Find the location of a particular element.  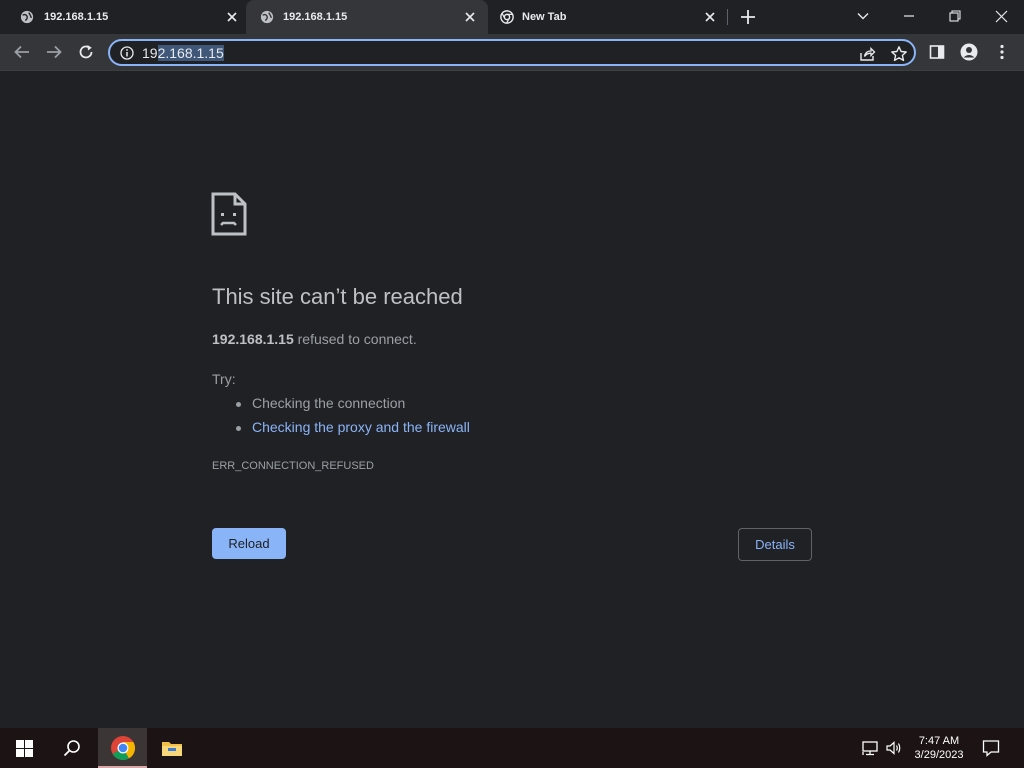

file-explorer-icon is located at coordinates (172, 749).